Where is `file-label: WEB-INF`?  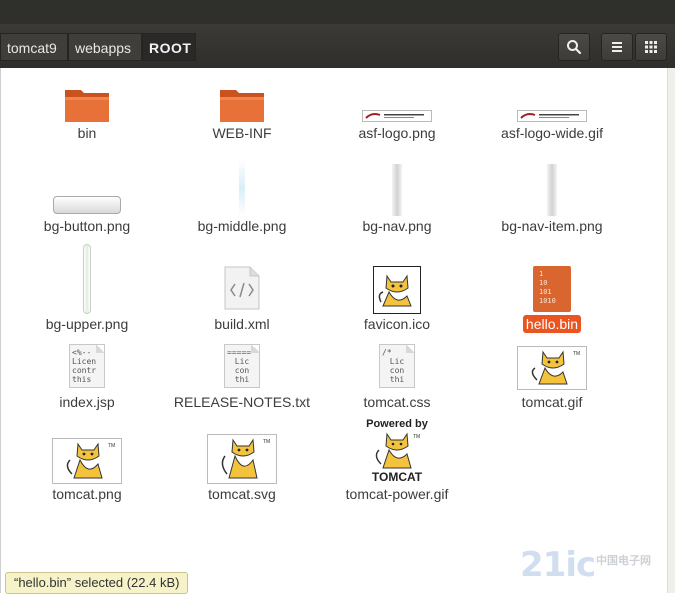
file-label: WEB-INF is located at coordinates (242, 133).